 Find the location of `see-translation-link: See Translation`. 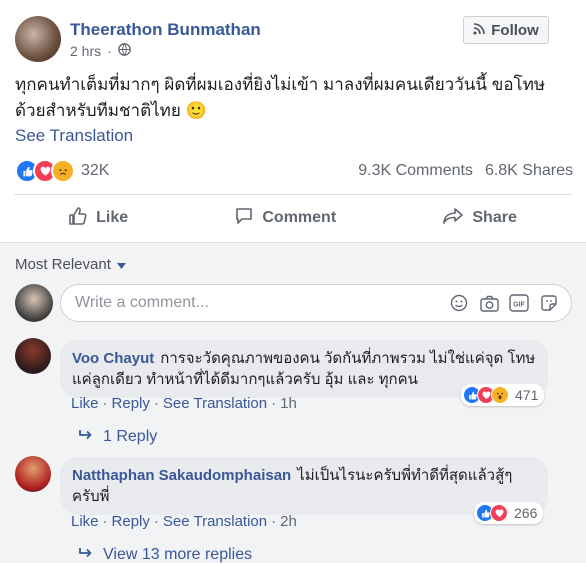

see-translation-link: See Translation is located at coordinates (74, 136).